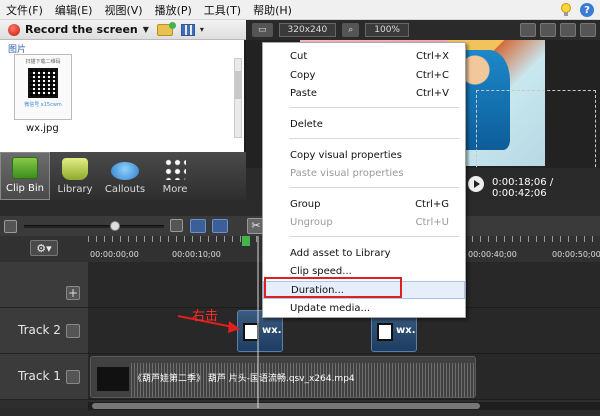 This screenshot has width=600, height=416. What do you see at coordinates (123, 96) in the screenshot?
I see `clip-bin-panel: 图片 扫描下载二维码 微信号 x15cwm wx.jpg` at bounding box center [123, 96].